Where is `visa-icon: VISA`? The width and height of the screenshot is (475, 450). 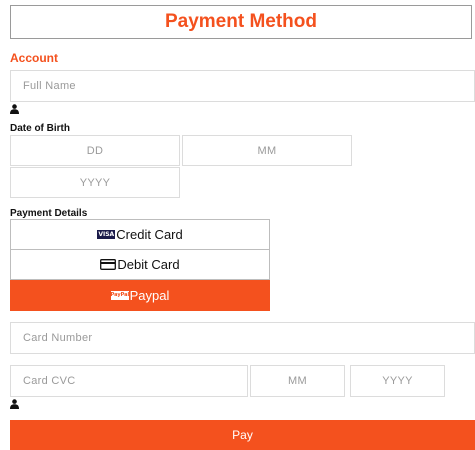 visa-icon: VISA is located at coordinates (106, 234).